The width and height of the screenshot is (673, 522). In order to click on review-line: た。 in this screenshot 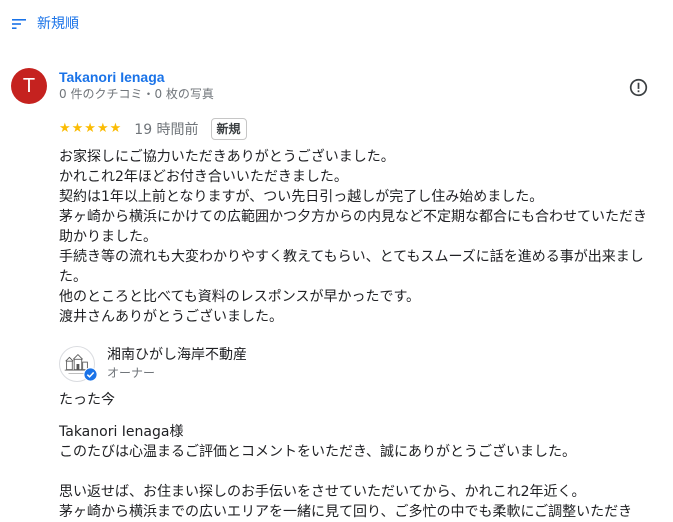, I will do `click(73, 277)`.